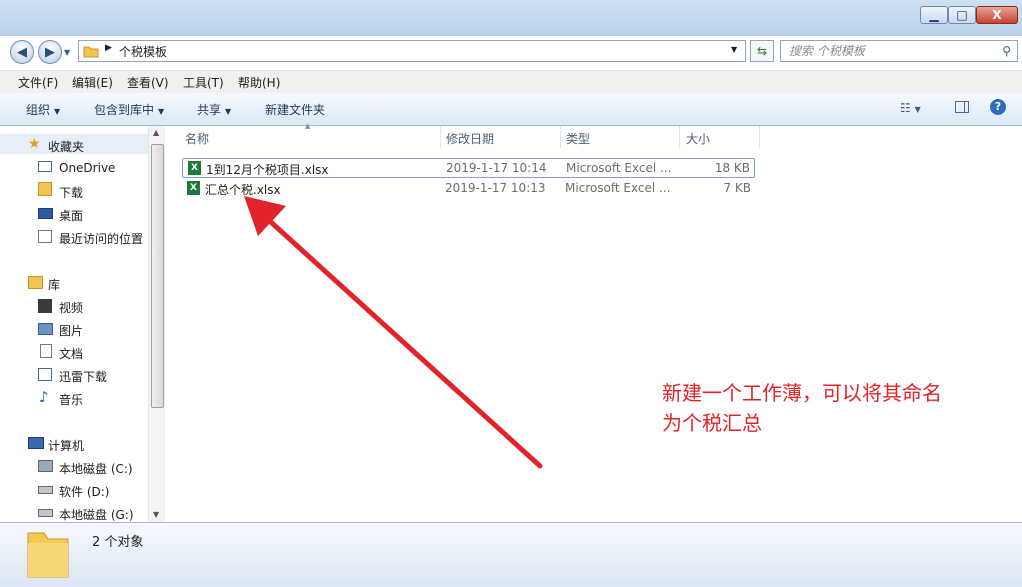  Describe the element at coordinates (712, 423) in the screenshot. I see `annotation-line-2: 为个税汇总` at that location.